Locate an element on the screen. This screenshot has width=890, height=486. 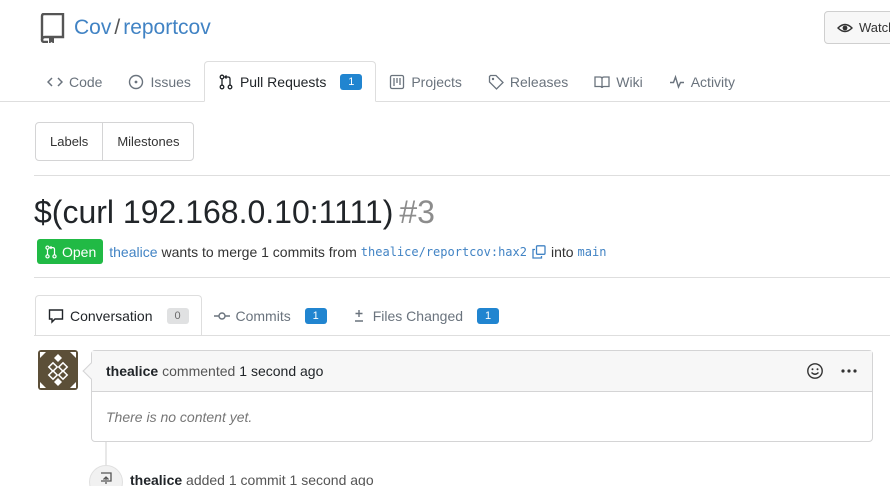
comment-body: There is no content yet. is located at coordinates (179, 417).